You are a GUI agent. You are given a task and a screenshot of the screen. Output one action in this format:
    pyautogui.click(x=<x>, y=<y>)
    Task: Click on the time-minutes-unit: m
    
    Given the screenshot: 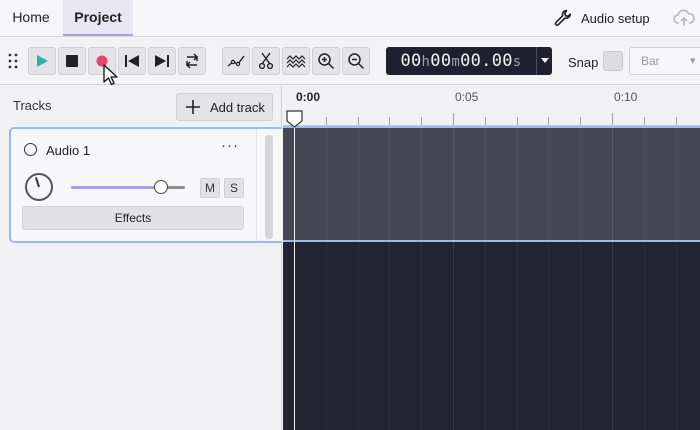 What is the action you would take?
    pyautogui.click(x=456, y=62)
    